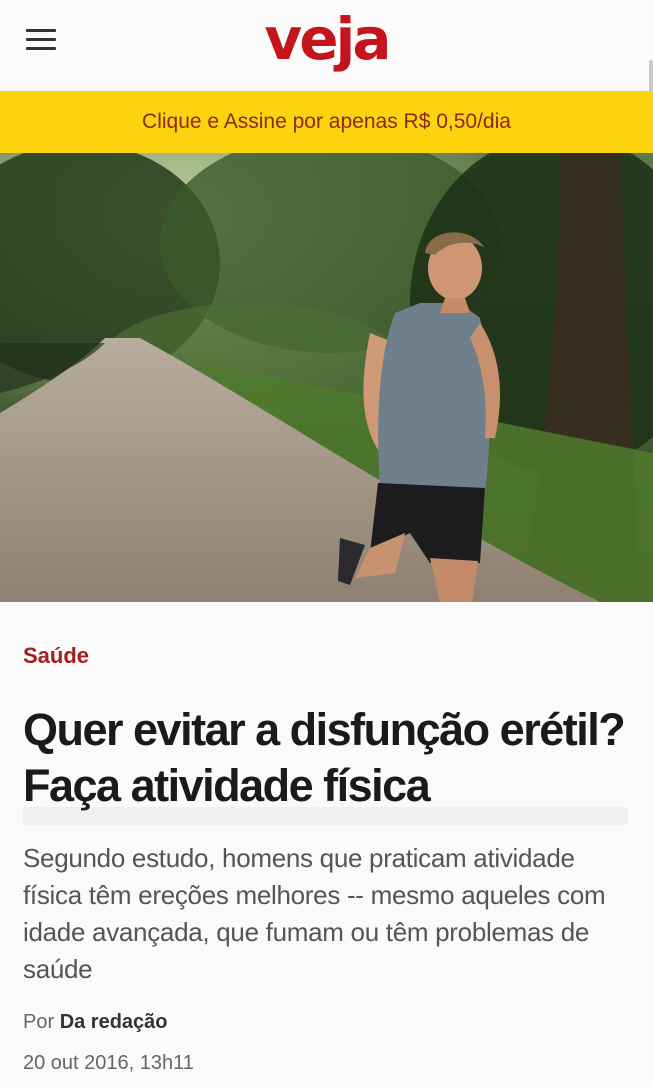 The image size is (653, 1087). Describe the element at coordinates (39, 1022) in the screenshot. I see `byline-prefix: Por` at that location.